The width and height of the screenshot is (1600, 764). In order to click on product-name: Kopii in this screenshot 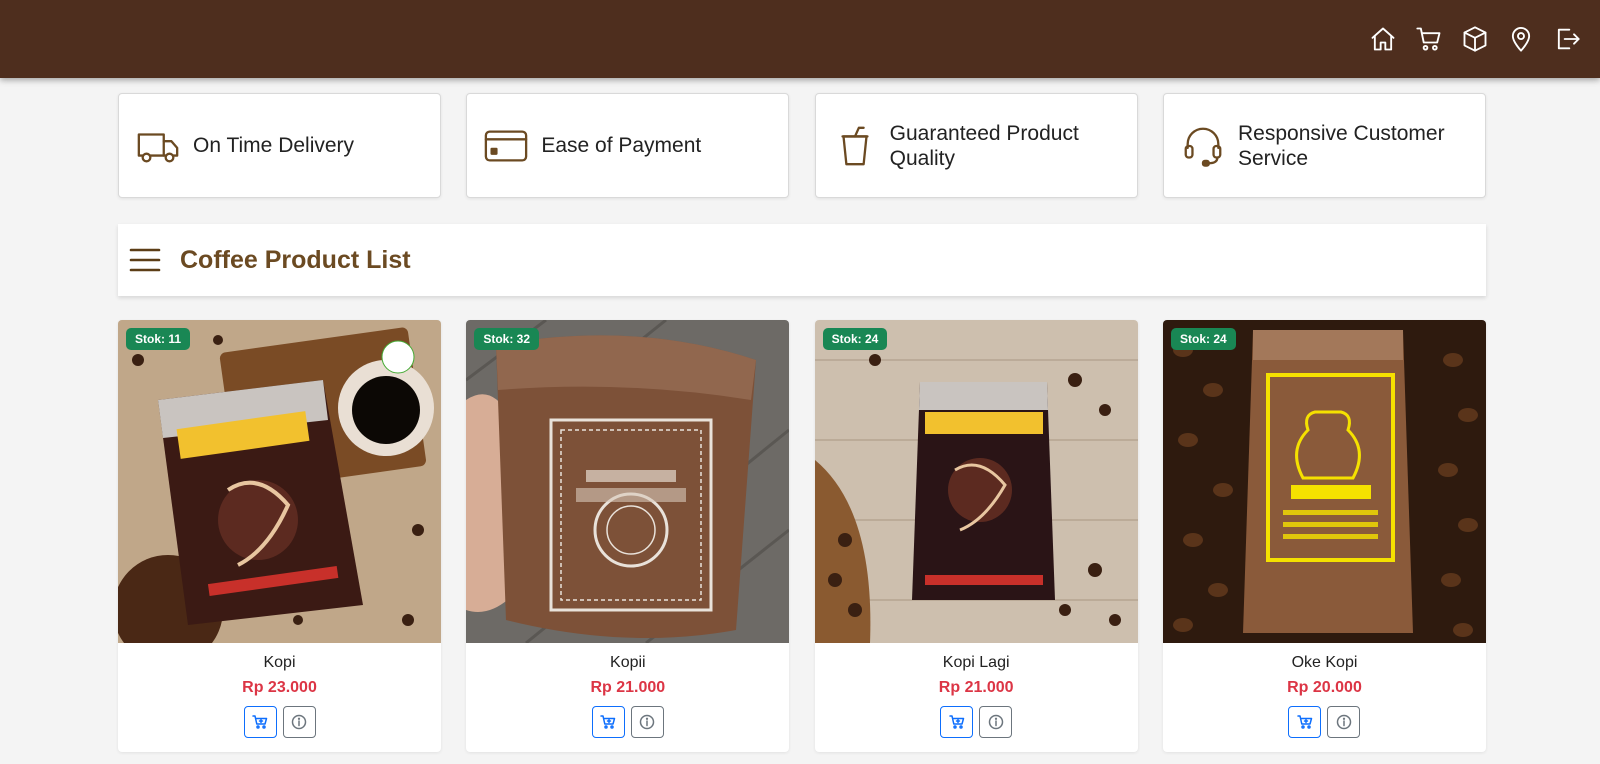, I will do `click(628, 662)`.